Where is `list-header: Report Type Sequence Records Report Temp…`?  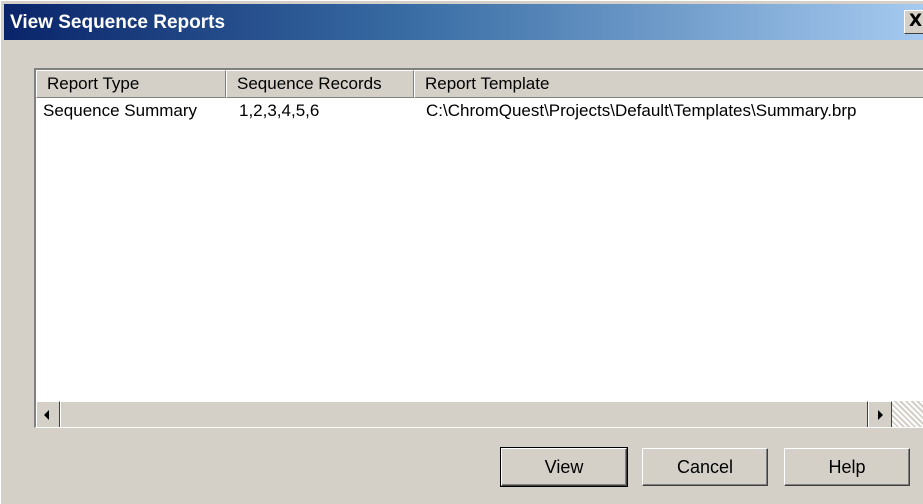 list-header: Report Type Sequence Records Report Temp… is located at coordinates (479, 84).